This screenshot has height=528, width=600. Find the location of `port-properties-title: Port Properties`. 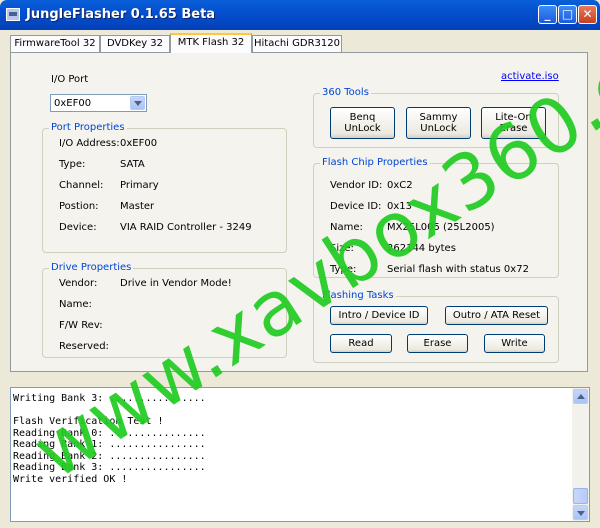

port-properties-title: Port Properties is located at coordinates (88, 127).